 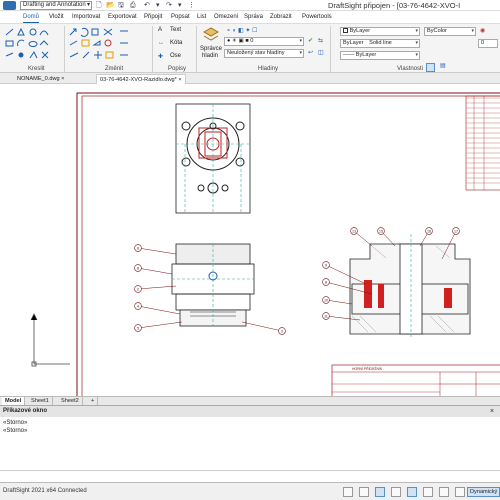 I want to click on new-file-icon: 🗋, so click(x=99, y=5).